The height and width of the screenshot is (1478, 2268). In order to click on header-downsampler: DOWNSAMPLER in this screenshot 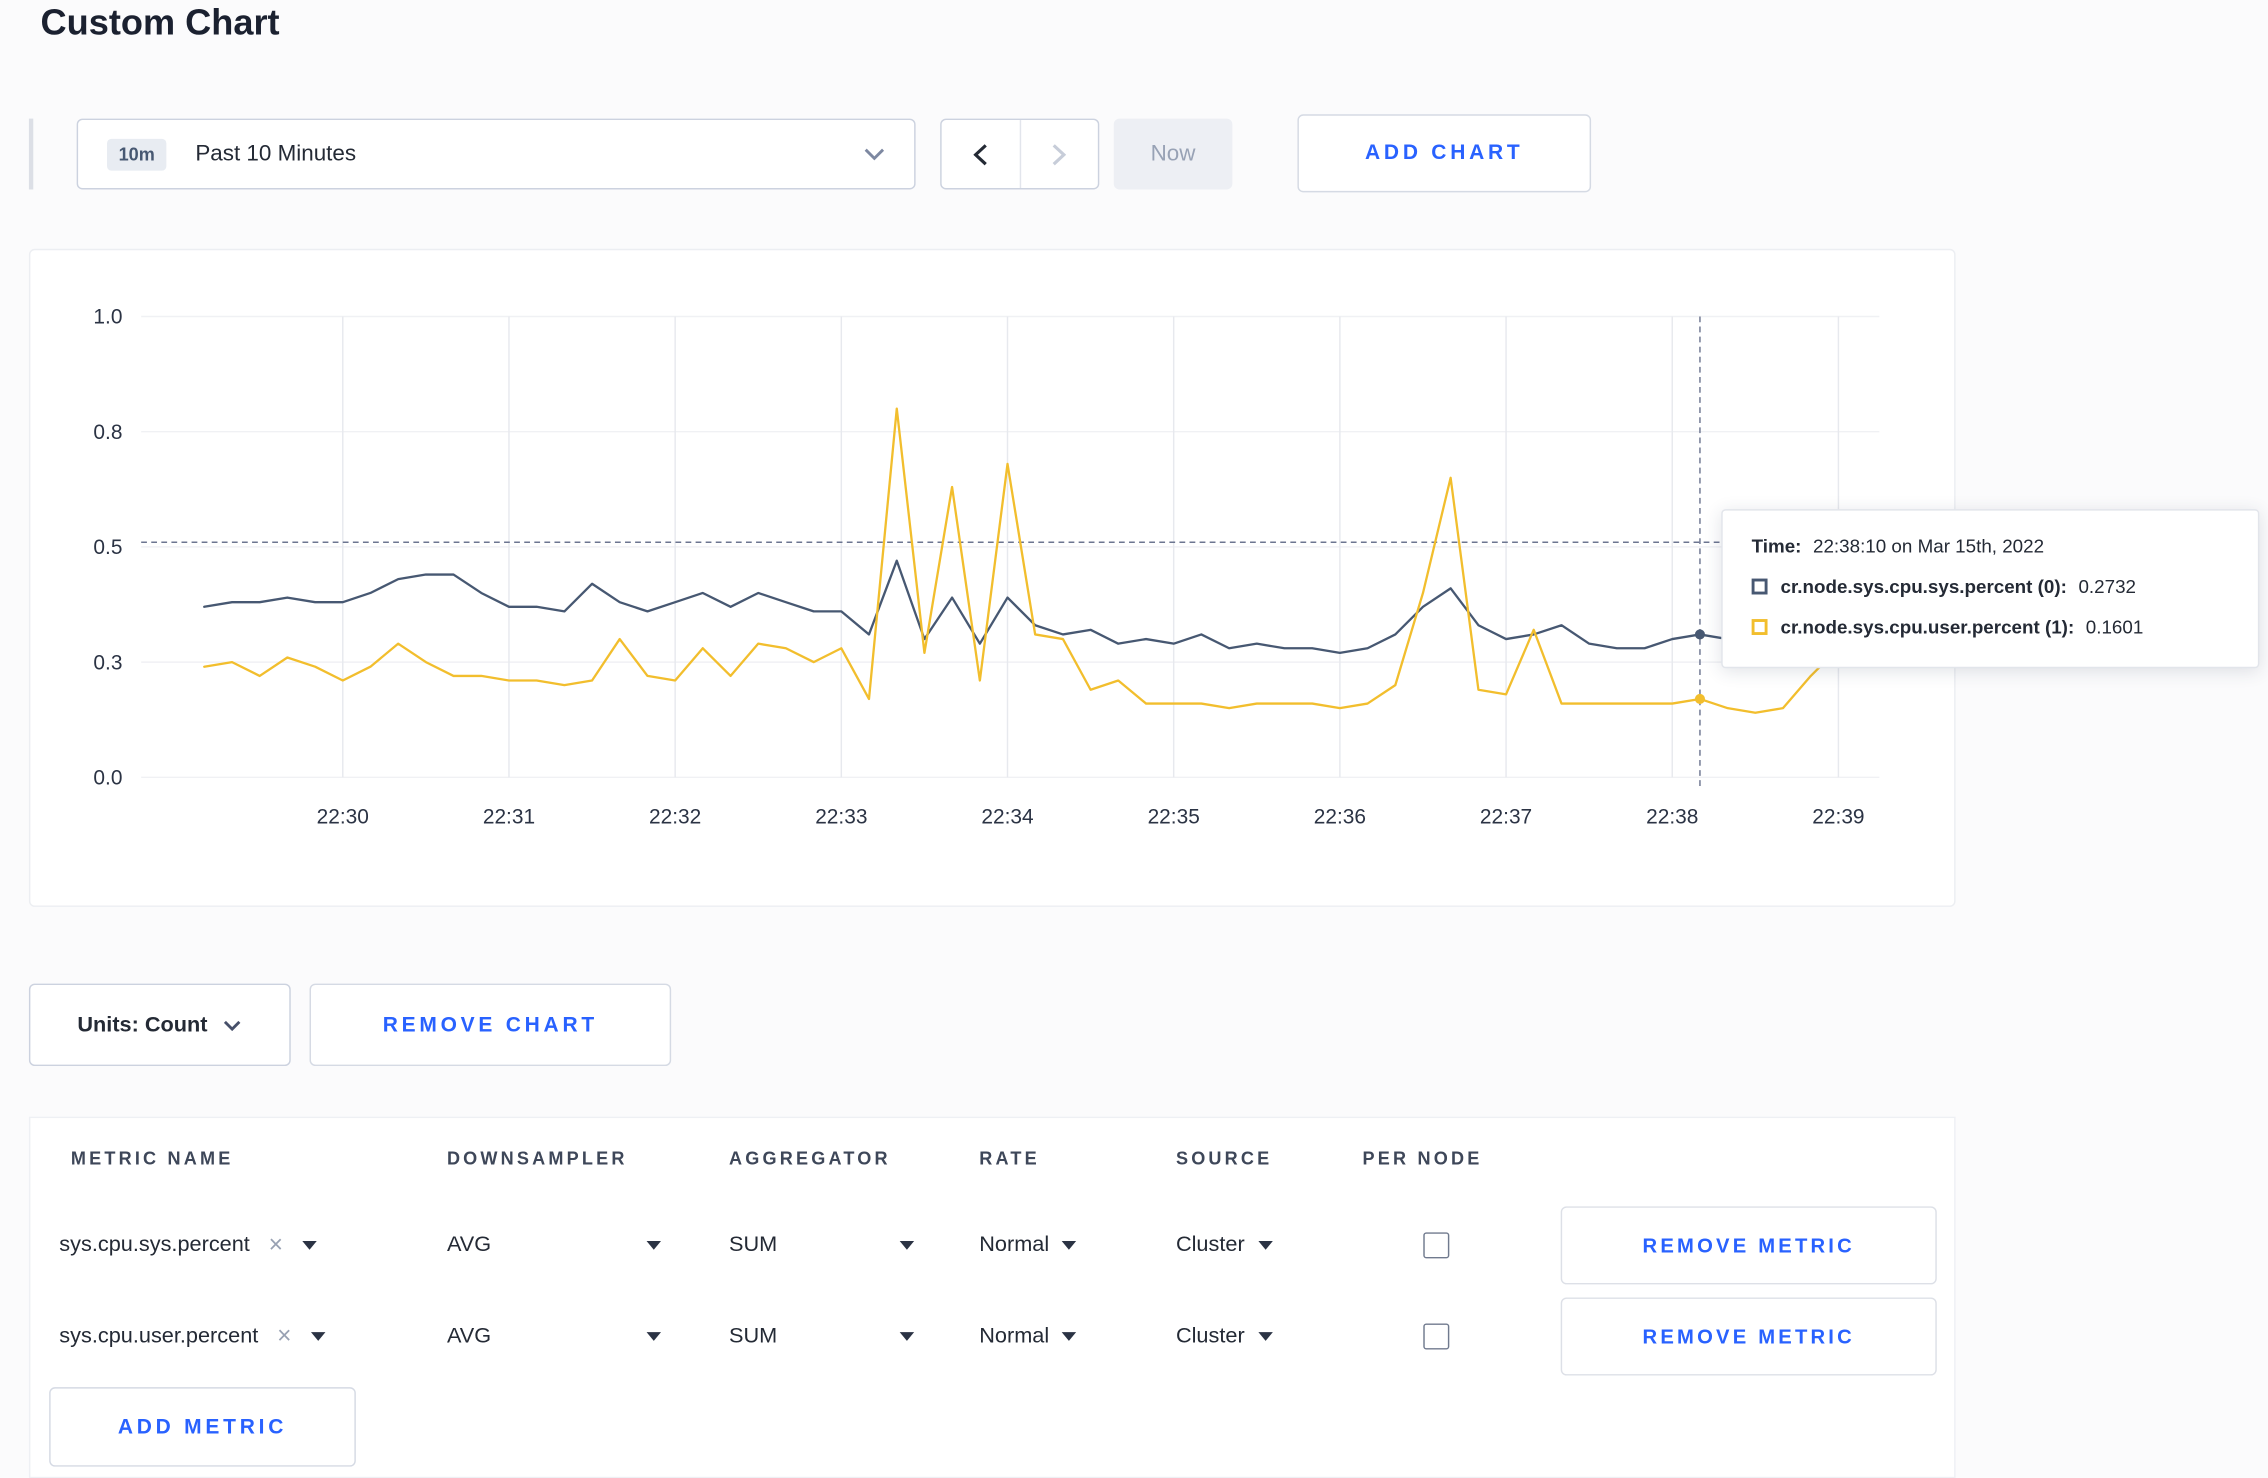, I will do `click(537, 1158)`.